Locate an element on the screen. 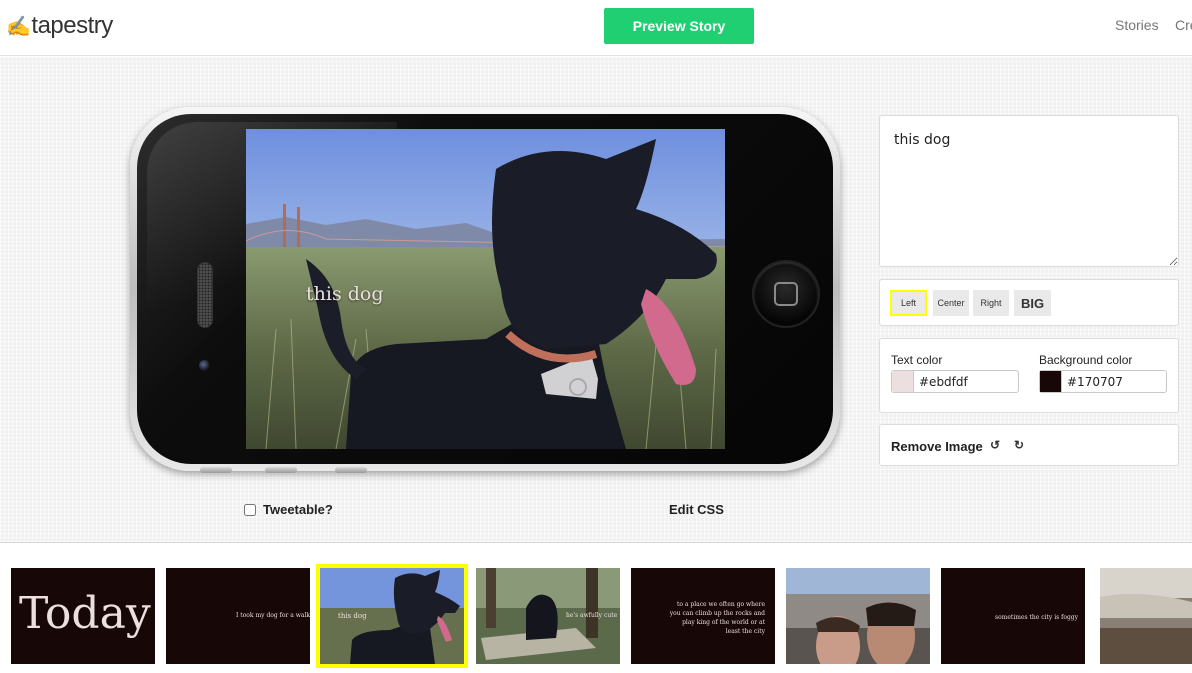  phone-home-button is located at coordinates (786, 294).